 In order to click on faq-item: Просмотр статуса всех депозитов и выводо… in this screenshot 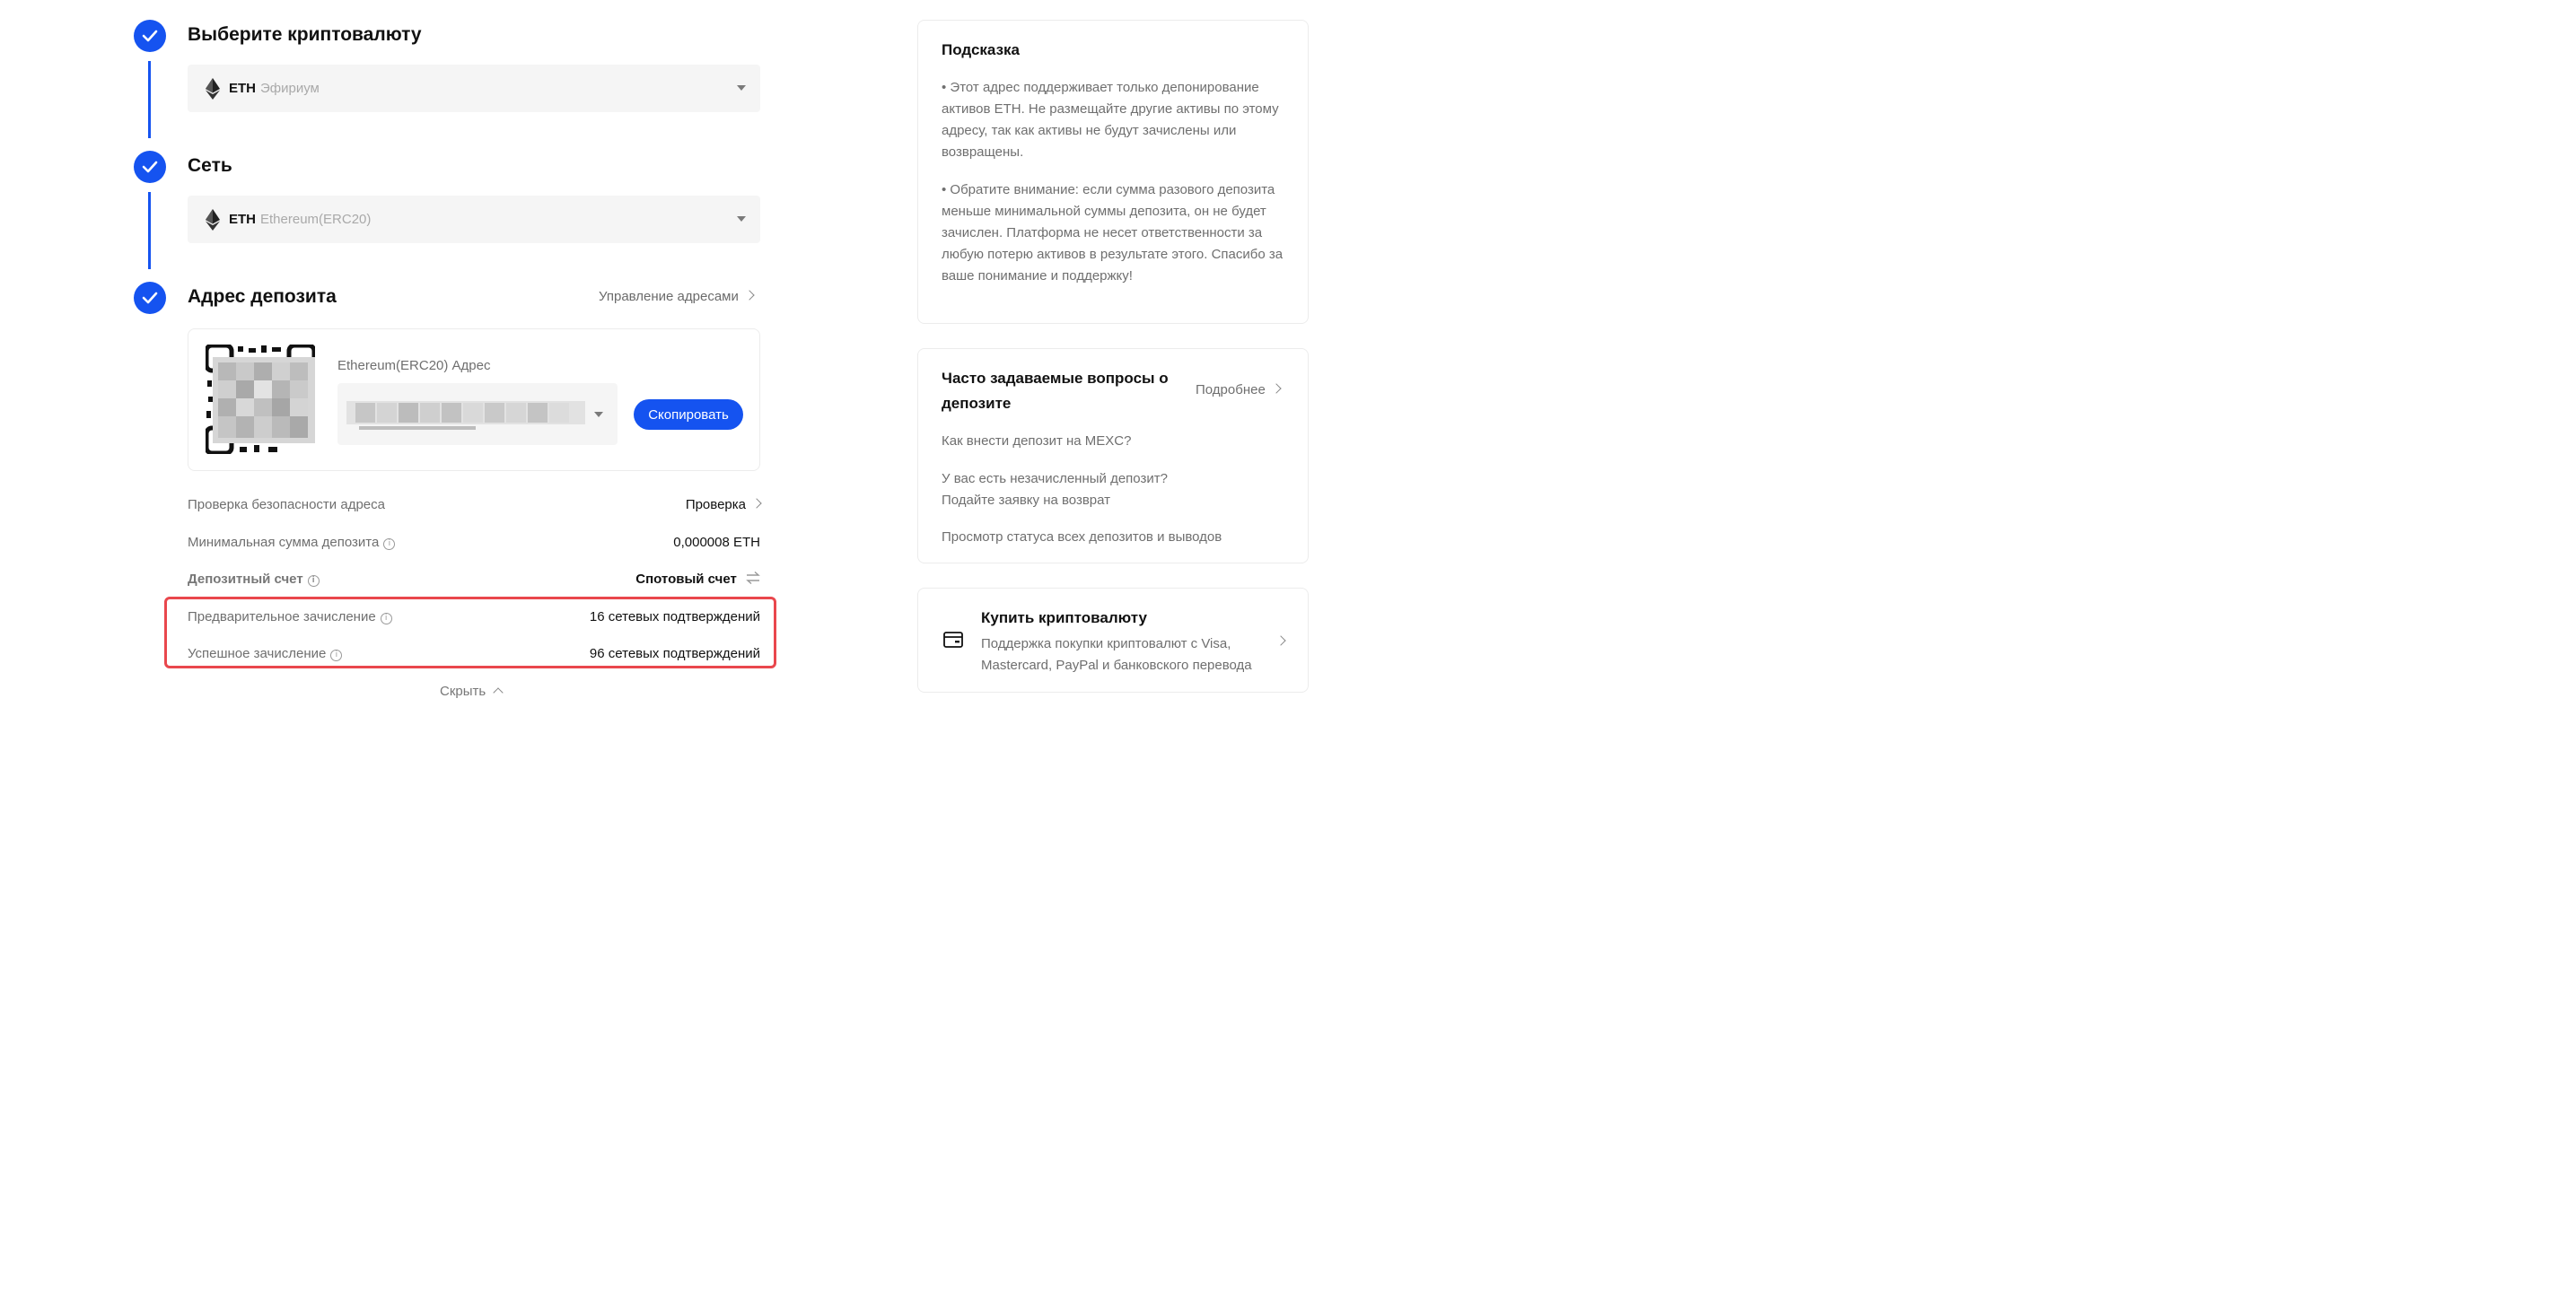, I will do `click(1082, 537)`.